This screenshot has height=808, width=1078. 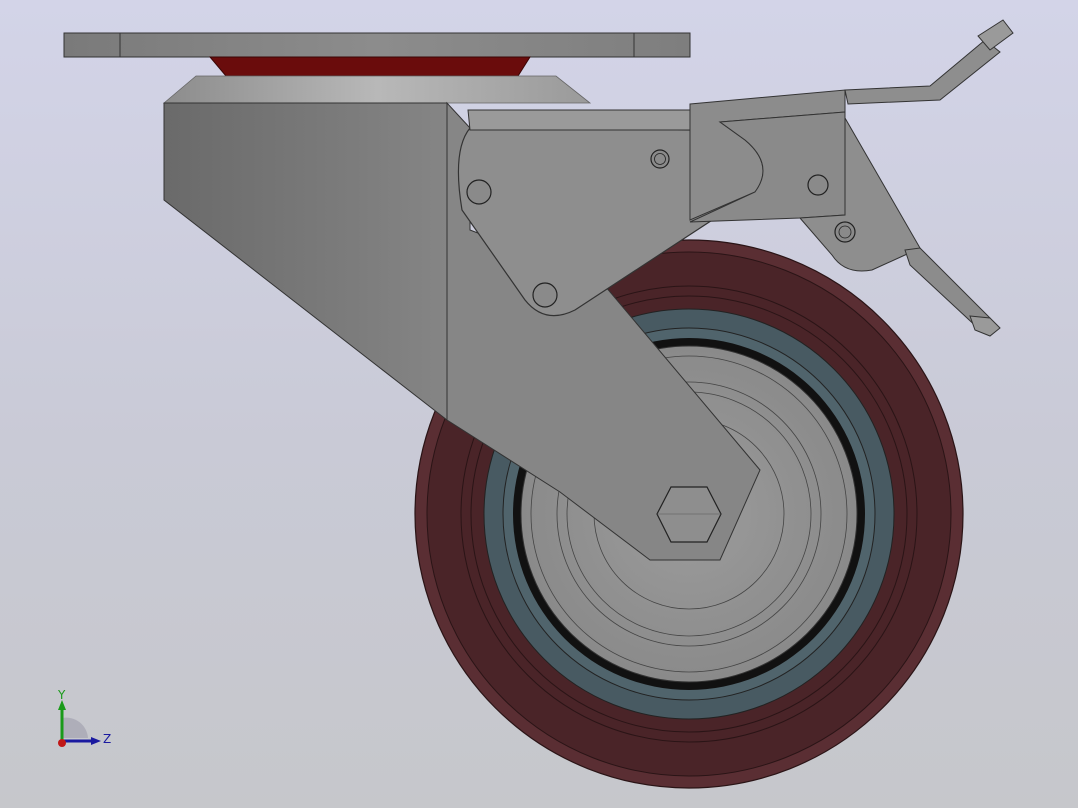 What do you see at coordinates (107, 739) in the screenshot?
I see `z-axis-label: Z` at bounding box center [107, 739].